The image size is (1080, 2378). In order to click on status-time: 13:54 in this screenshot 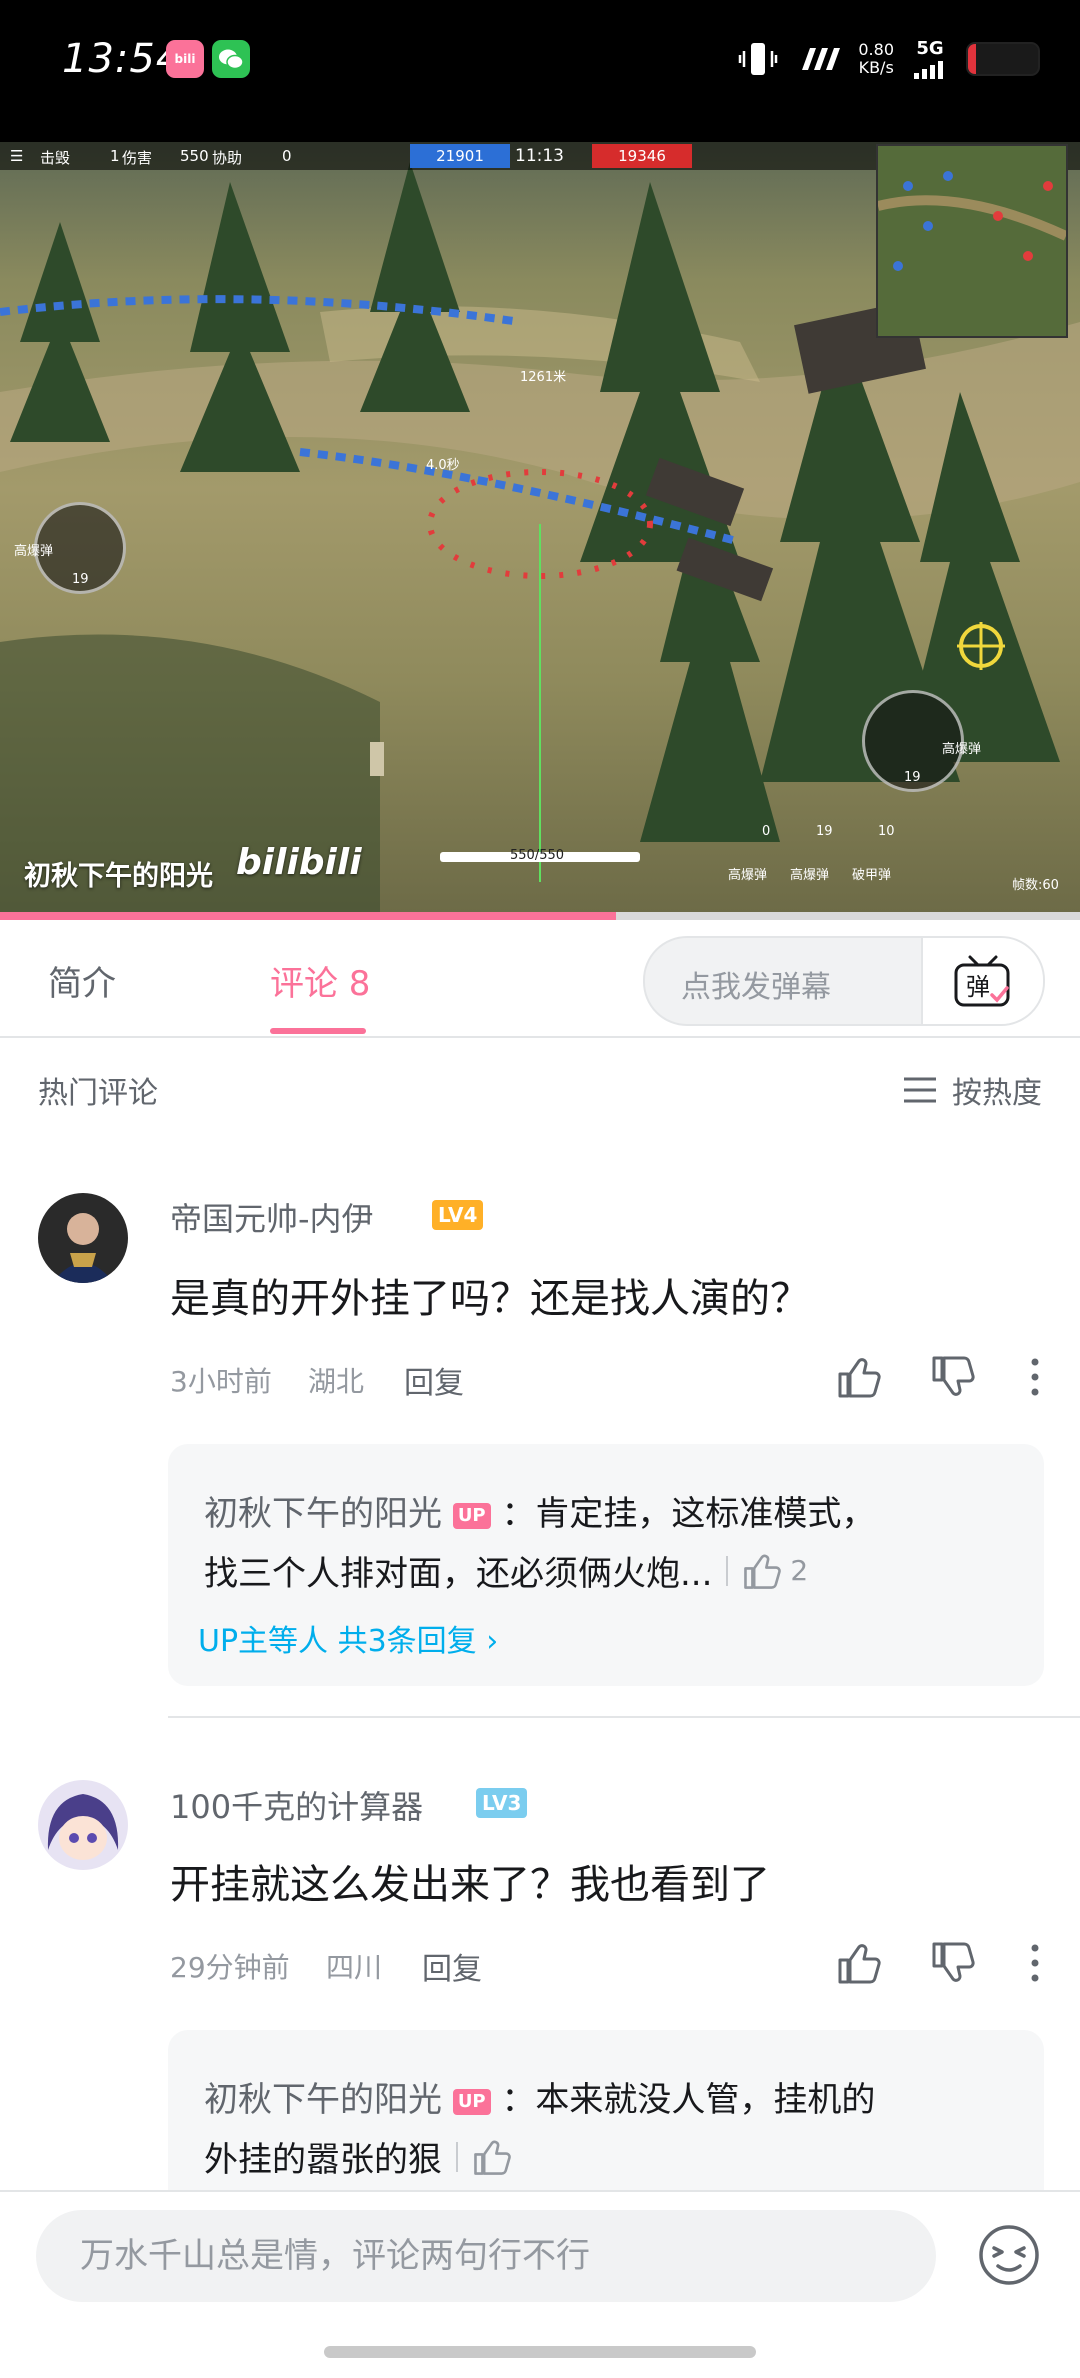, I will do `click(122, 59)`.